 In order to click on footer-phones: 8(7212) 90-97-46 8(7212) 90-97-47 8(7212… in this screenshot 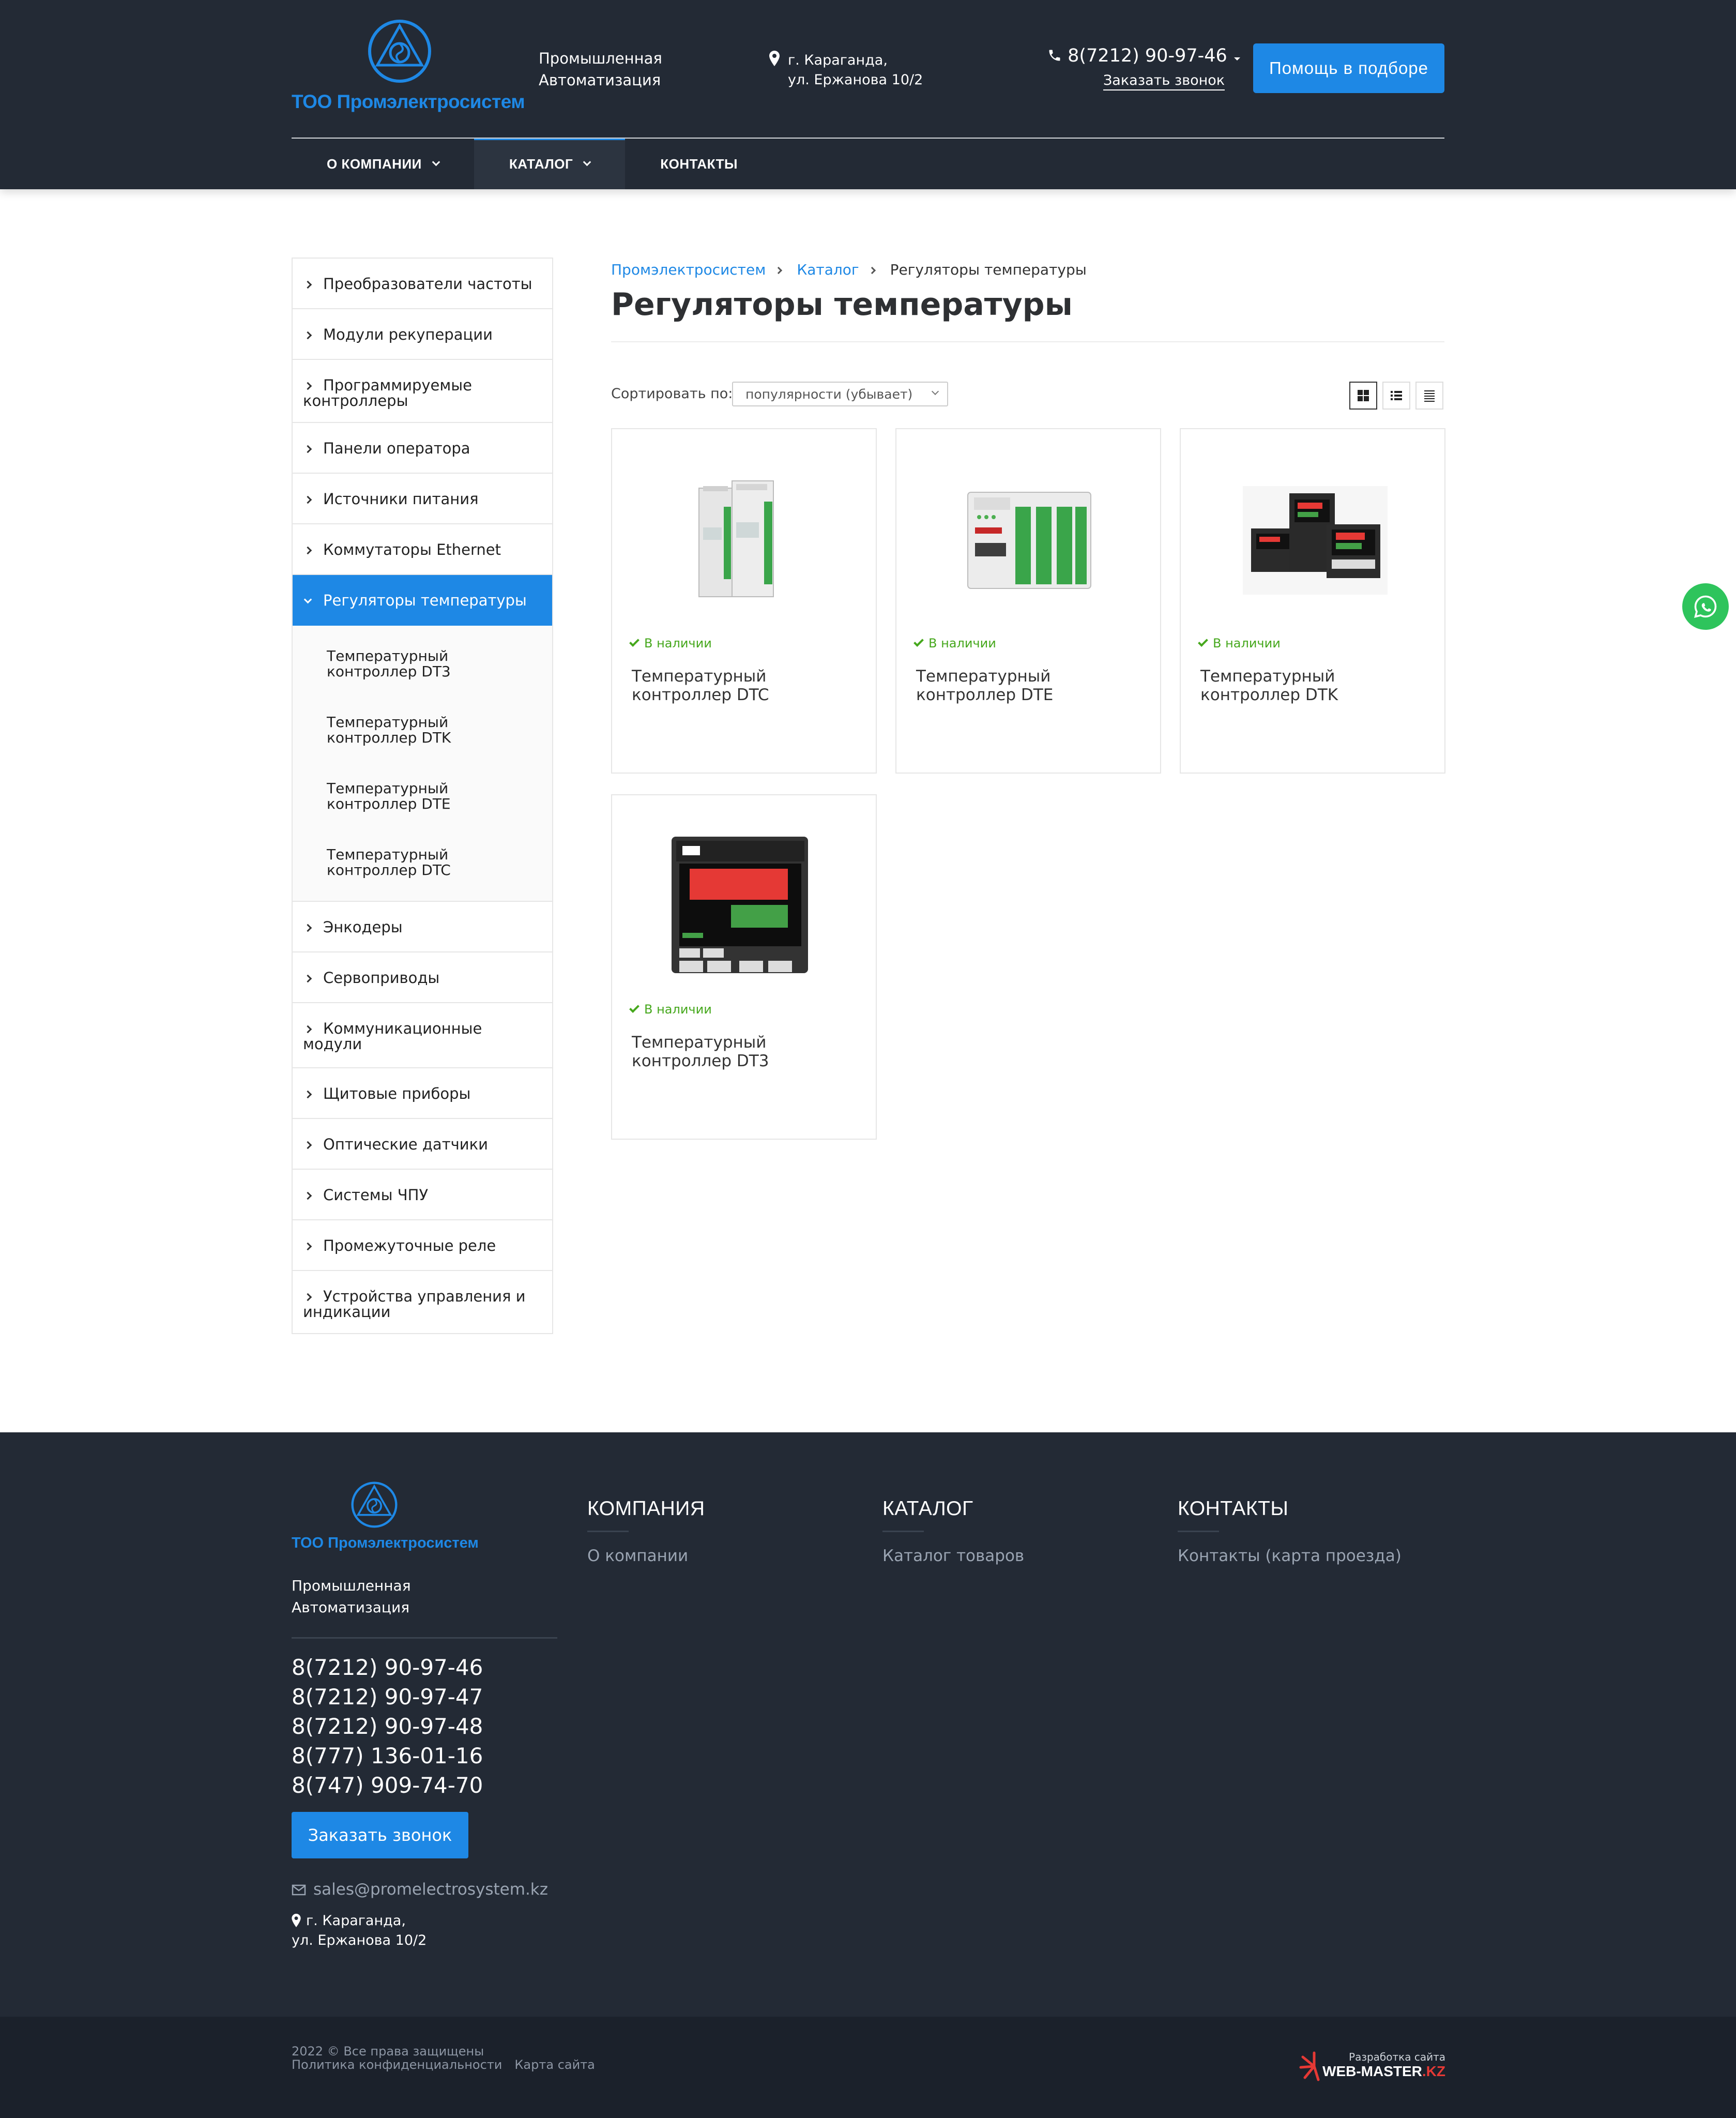, I will do `click(388, 1726)`.